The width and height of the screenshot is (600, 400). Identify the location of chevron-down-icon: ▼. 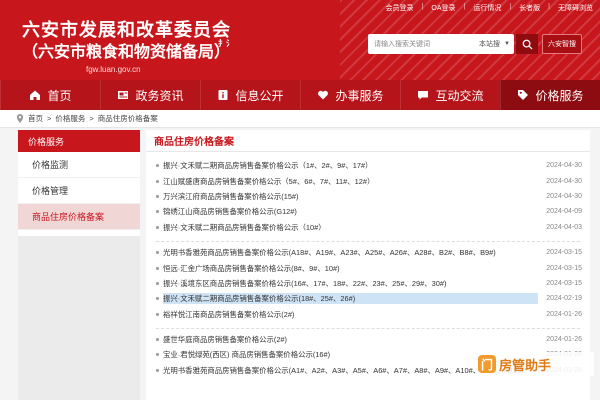
(507, 44).